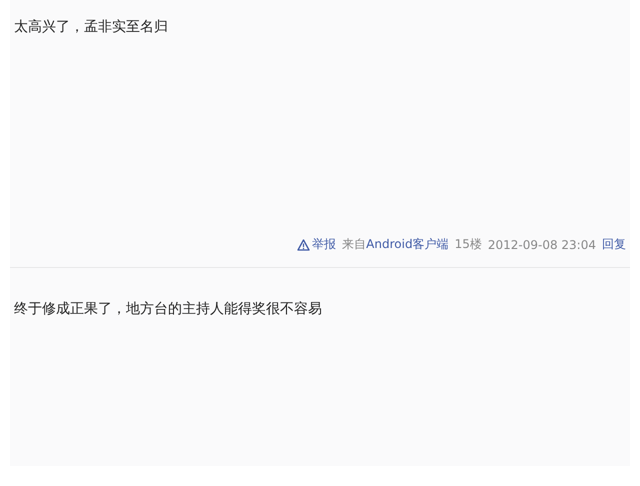  Describe the element at coordinates (407, 244) in the screenshot. I see `client-link: Android客户端` at that location.